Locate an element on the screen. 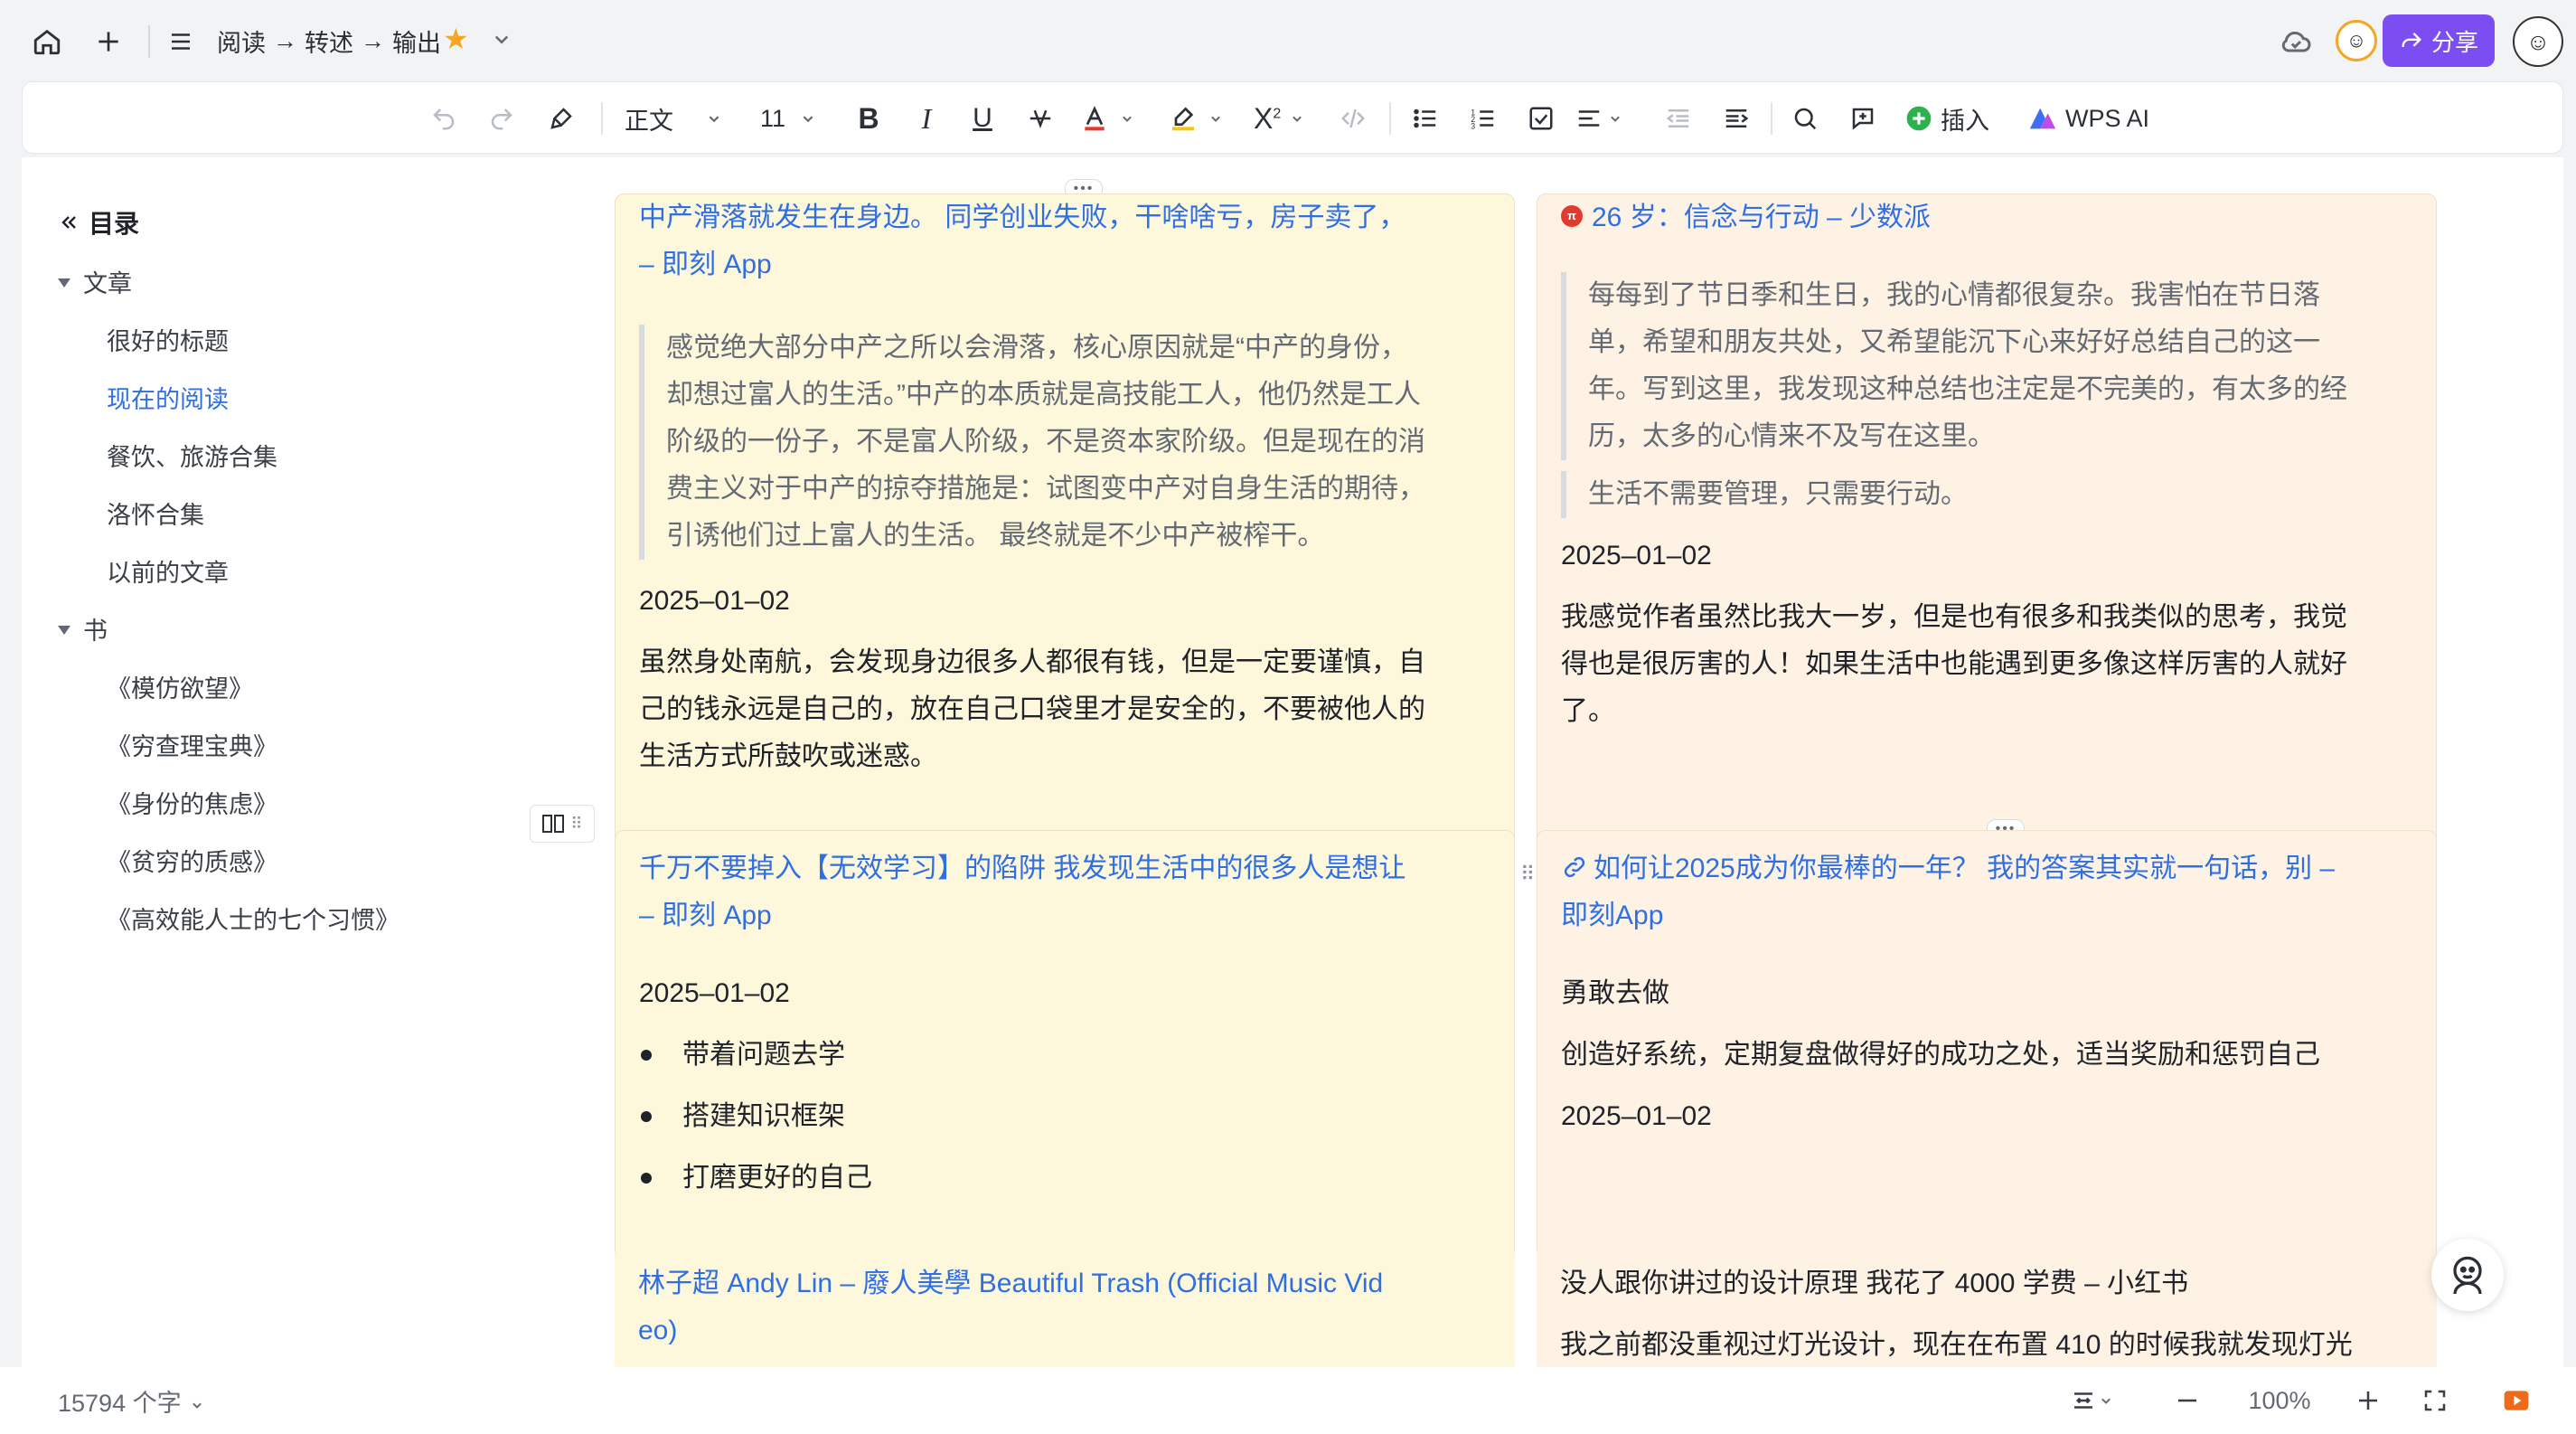 This screenshot has height=1434, width=2576. checkbox-list-icon is located at coordinates (1541, 119).